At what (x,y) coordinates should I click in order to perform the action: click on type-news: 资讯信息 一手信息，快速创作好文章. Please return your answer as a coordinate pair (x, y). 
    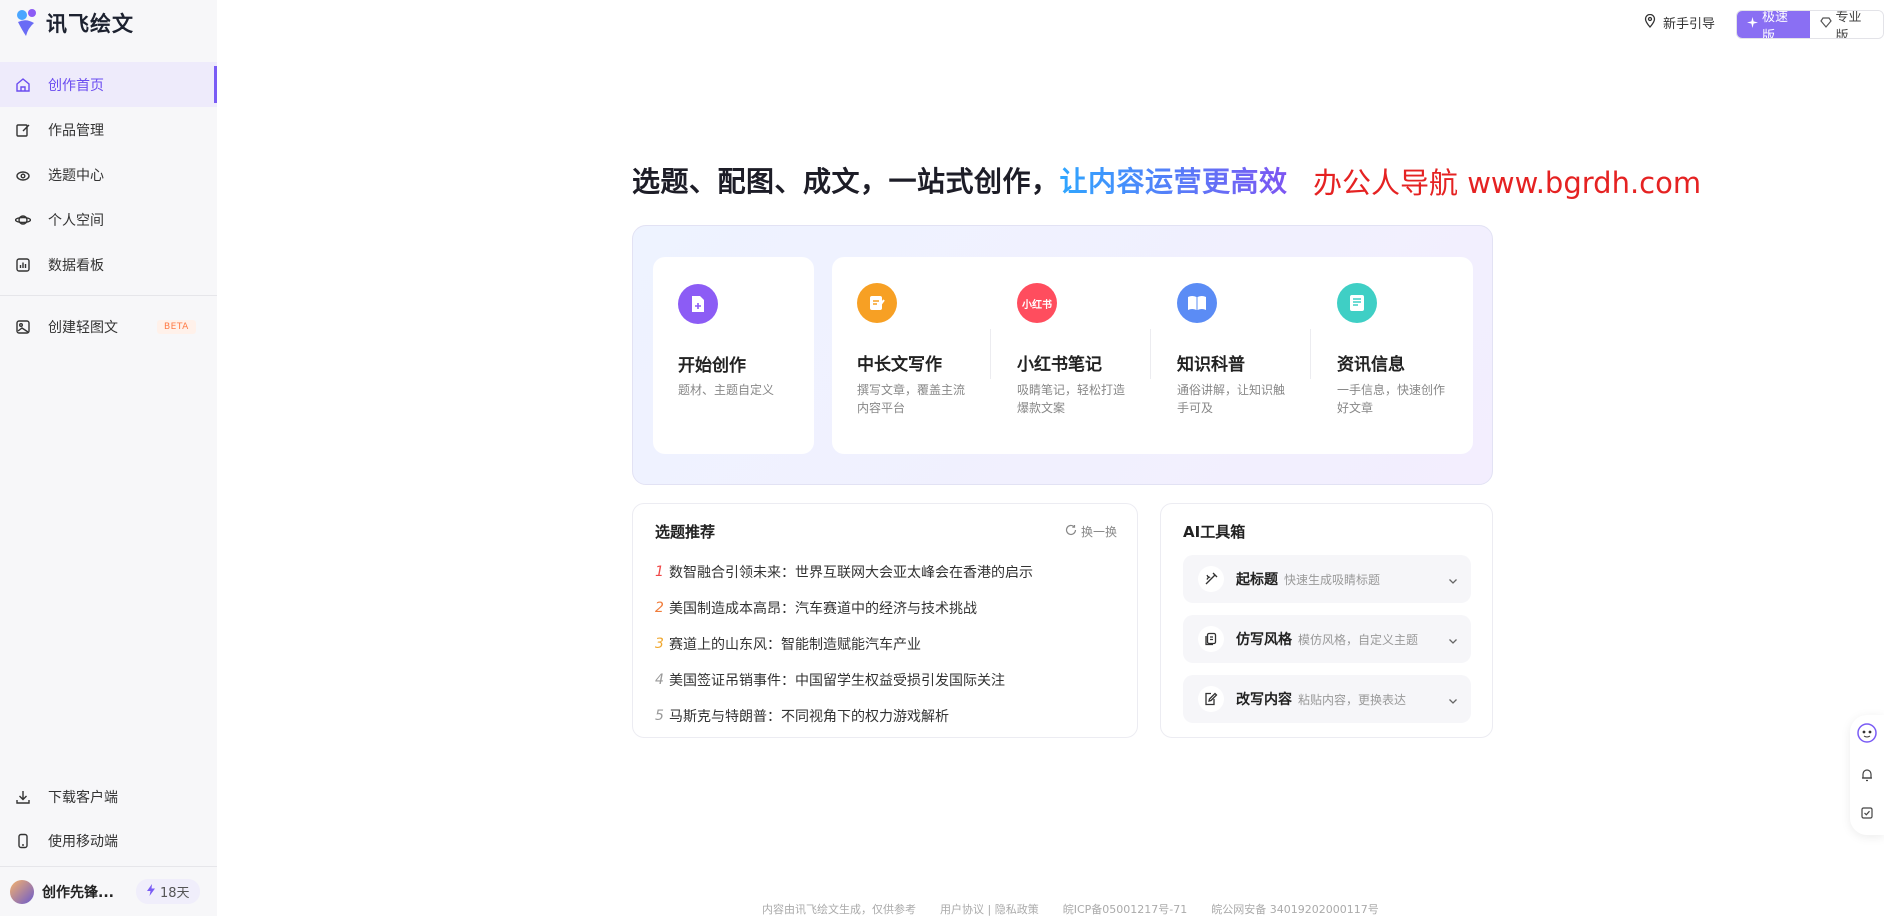
    Looking at the image, I should click on (1397, 355).